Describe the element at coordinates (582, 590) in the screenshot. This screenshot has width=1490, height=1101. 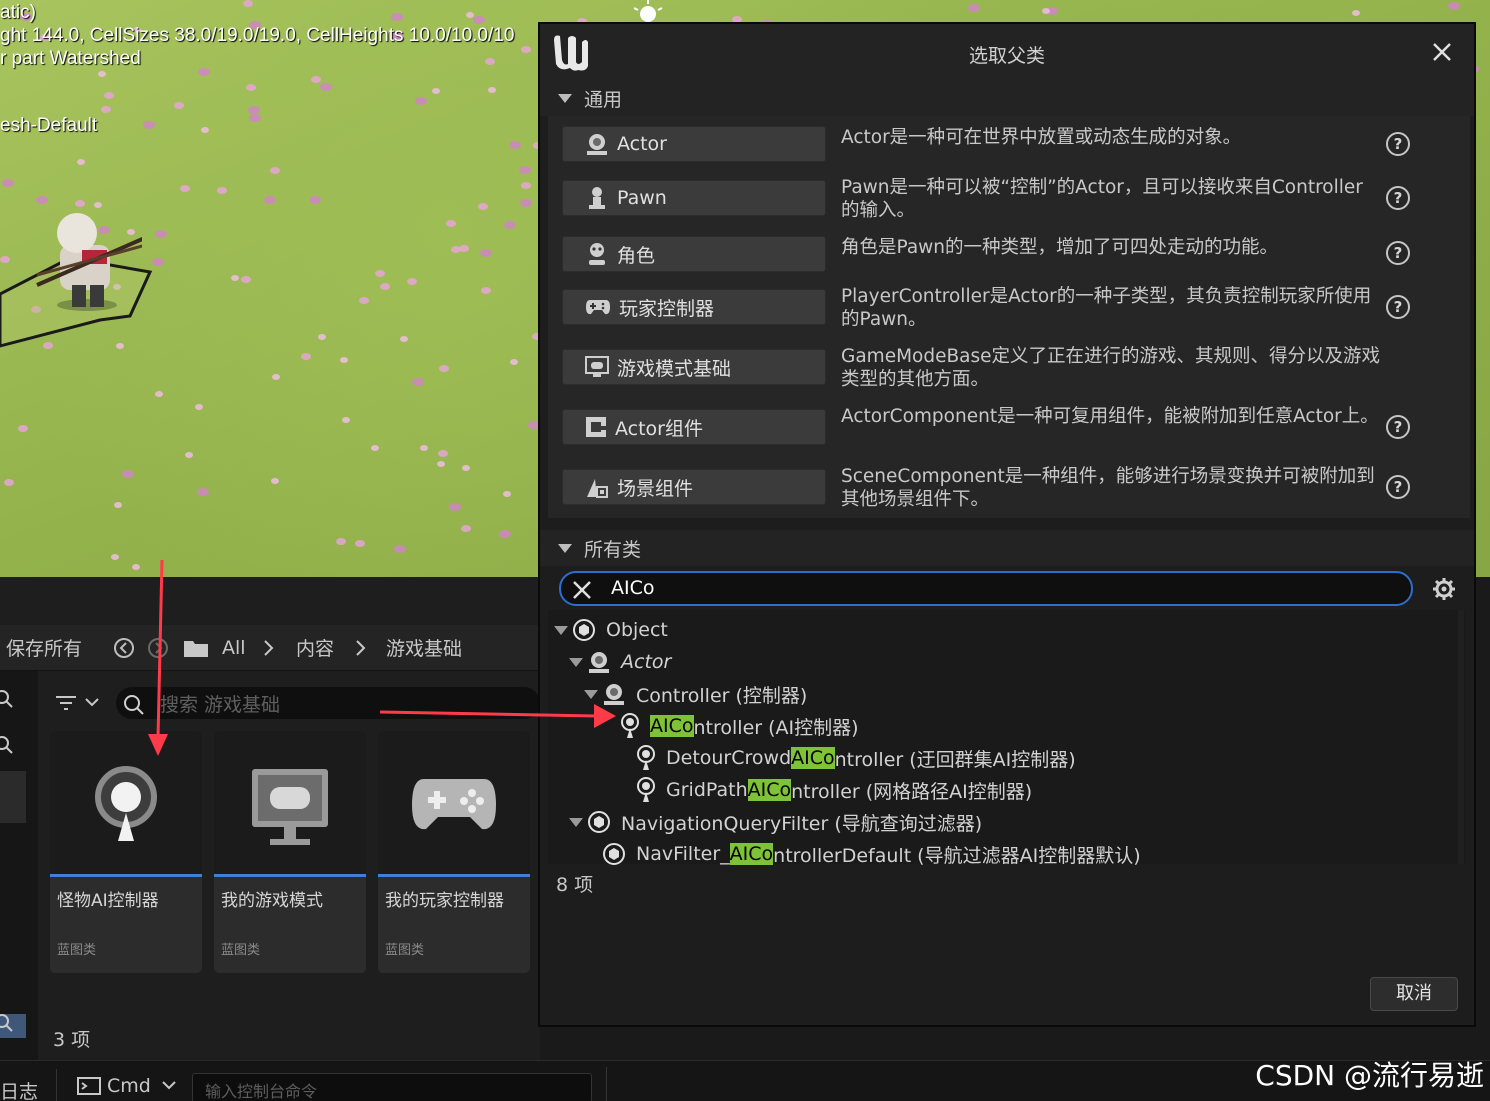
I see `clear-search-icon` at that location.